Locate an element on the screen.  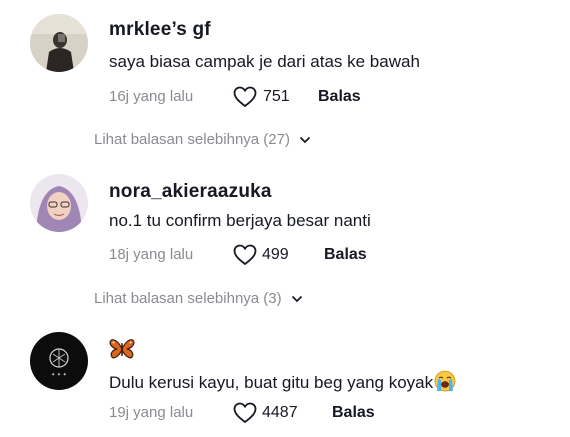
view-more-replies-label: Lihat balasan selebihnya (27) is located at coordinates (192, 139).